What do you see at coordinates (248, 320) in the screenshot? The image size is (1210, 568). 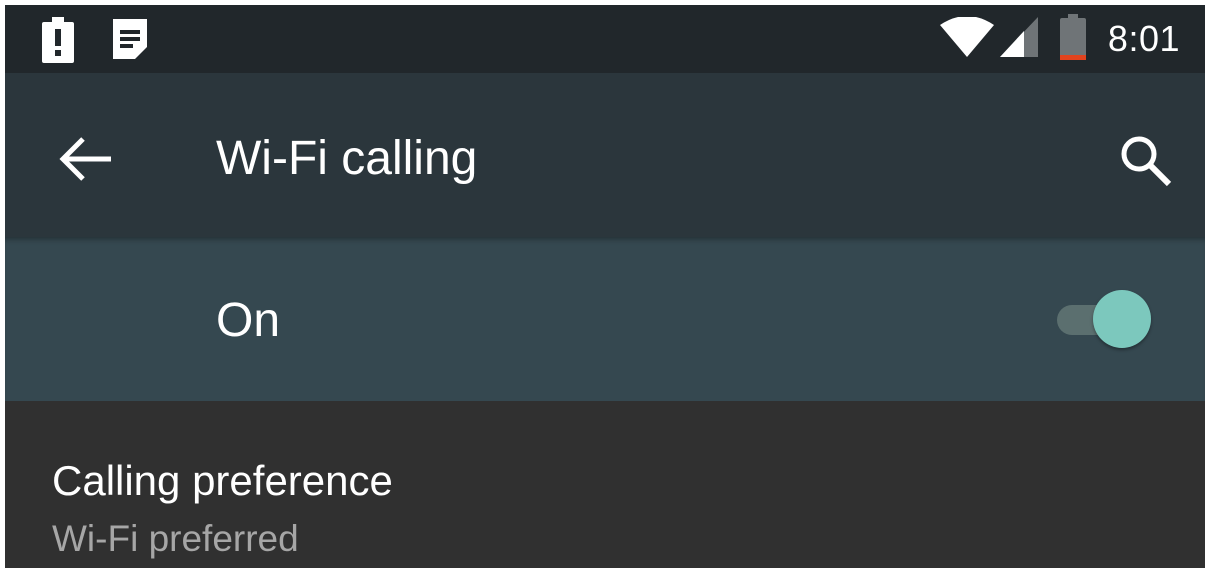 I see `switch-label: On` at bounding box center [248, 320].